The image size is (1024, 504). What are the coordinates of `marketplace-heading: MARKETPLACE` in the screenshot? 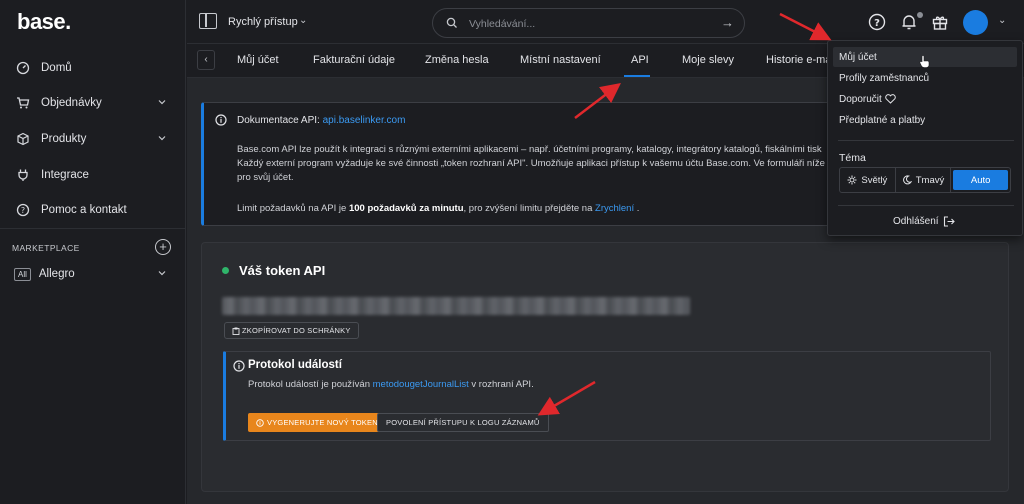 It's located at (46, 248).